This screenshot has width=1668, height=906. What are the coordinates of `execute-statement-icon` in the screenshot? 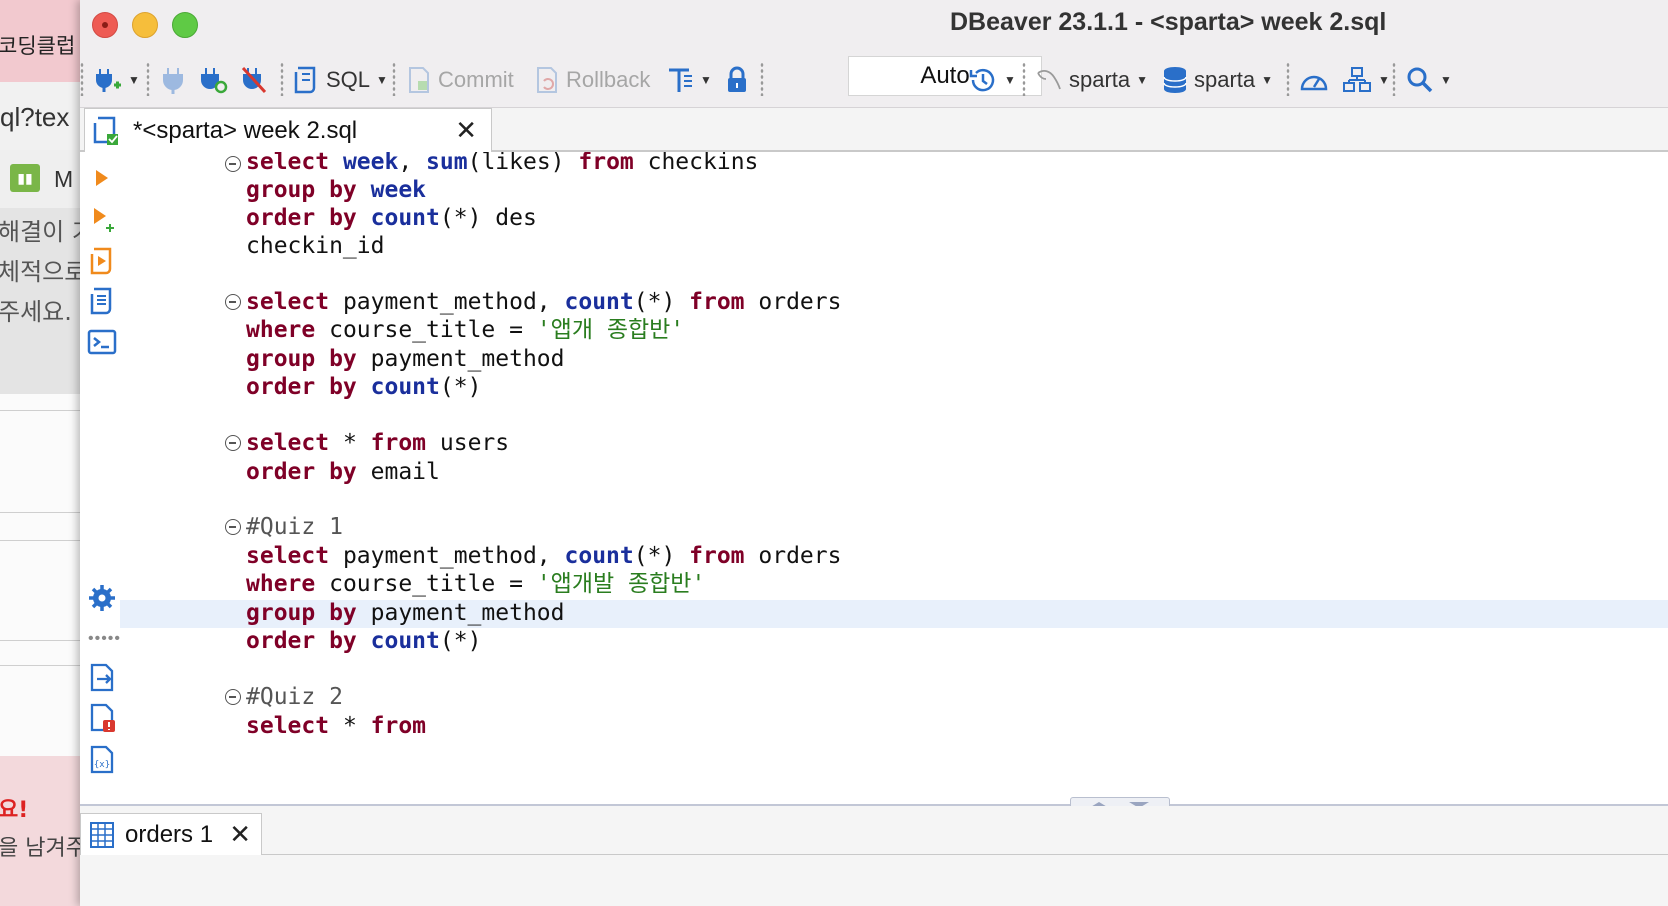 It's located at (102, 178).